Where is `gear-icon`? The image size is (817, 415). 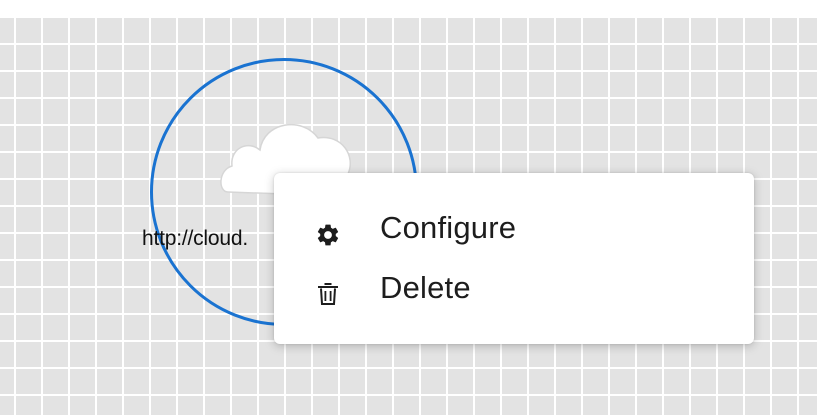 gear-icon is located at coordinates (328, 235).